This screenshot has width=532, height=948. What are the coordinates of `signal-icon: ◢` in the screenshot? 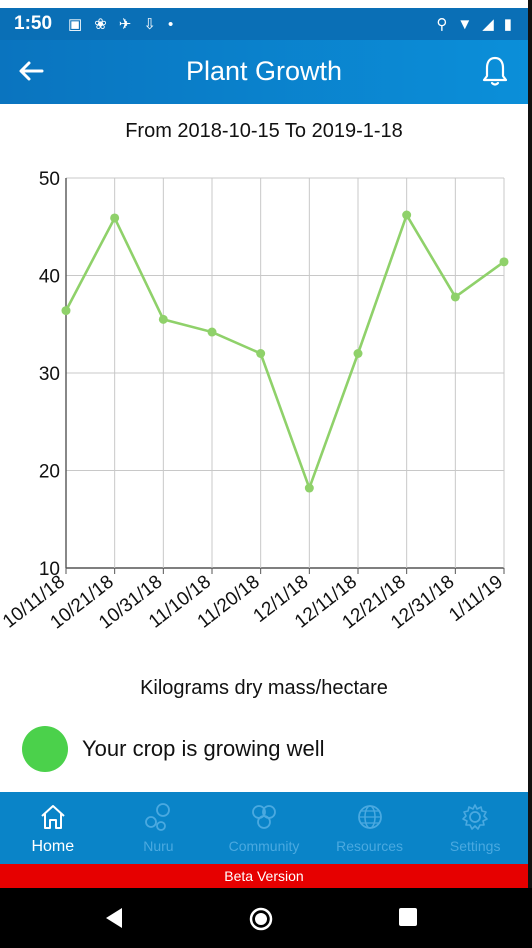 It's located at (488, 24).